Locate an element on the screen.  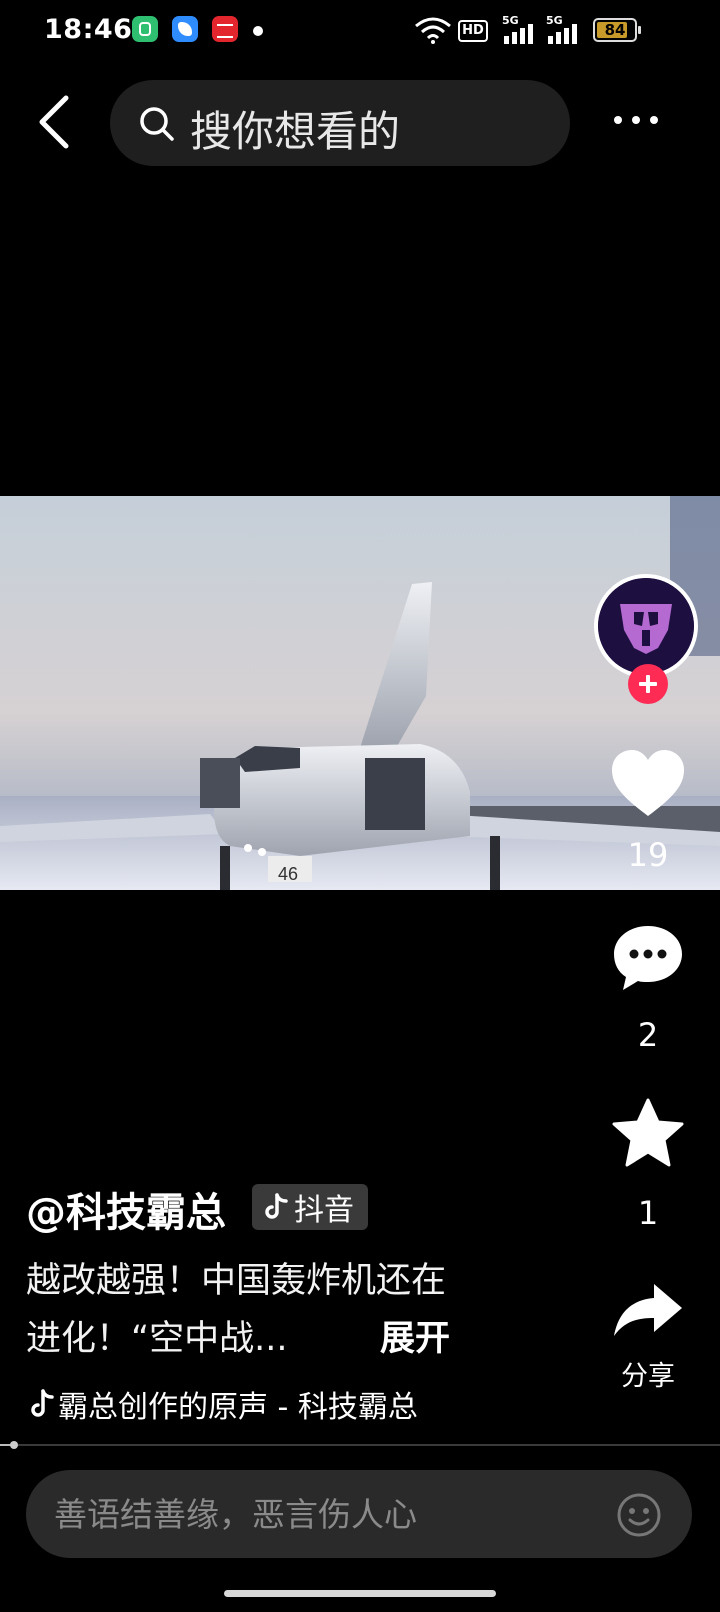
more-options-button is located at coordinates (636, 120).